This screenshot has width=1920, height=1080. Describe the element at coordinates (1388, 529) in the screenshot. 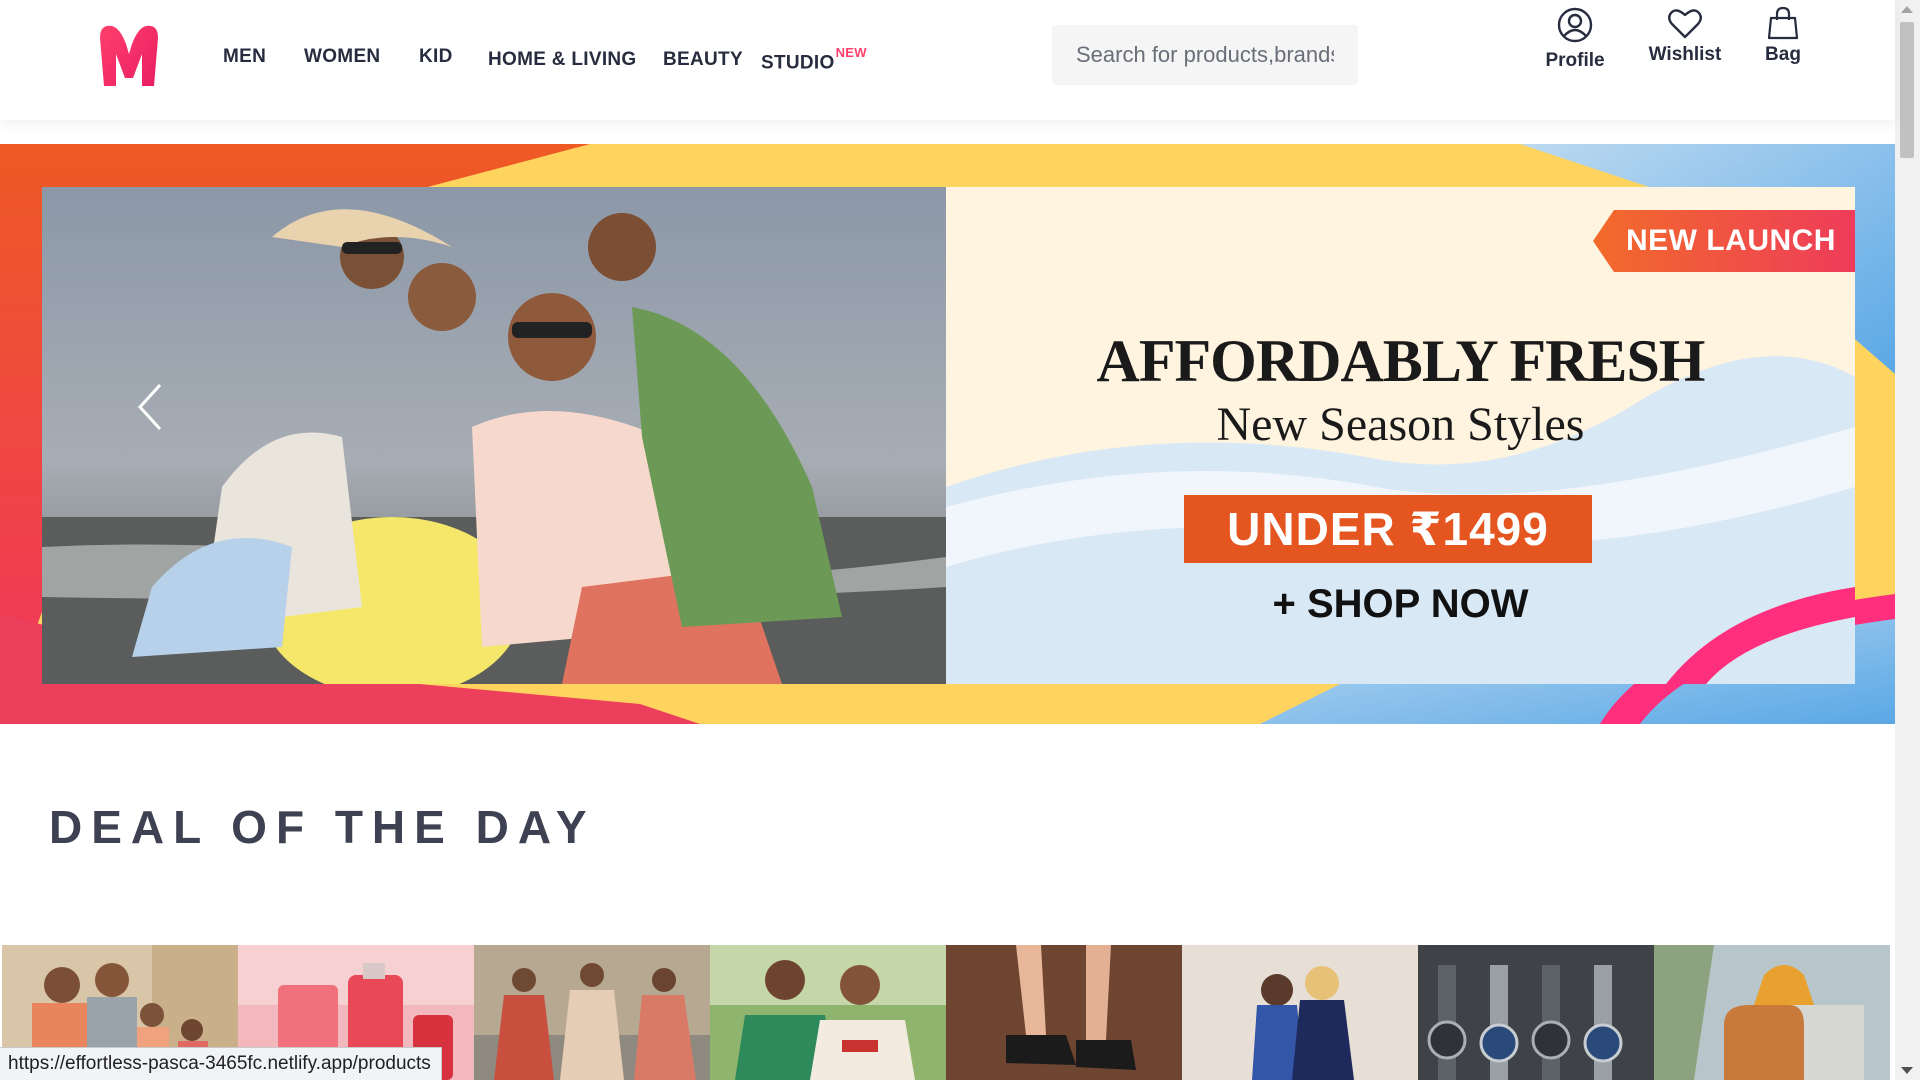

I see `price-badge: UNDER ₹1499` at that location.